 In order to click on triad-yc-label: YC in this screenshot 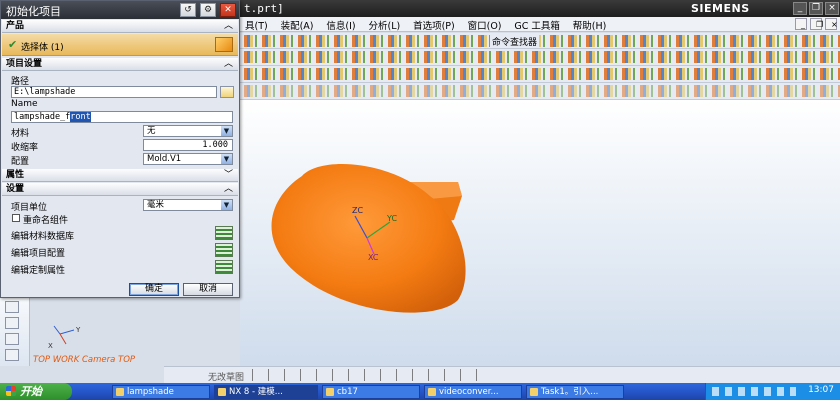, I will do `click(391, 218)`.